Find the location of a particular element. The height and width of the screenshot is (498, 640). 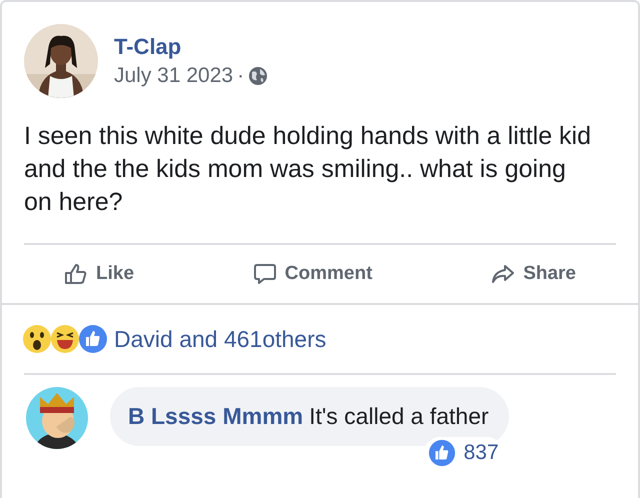

commenter-name: B Lssss Mmmm is located at coordinates (216, 416).